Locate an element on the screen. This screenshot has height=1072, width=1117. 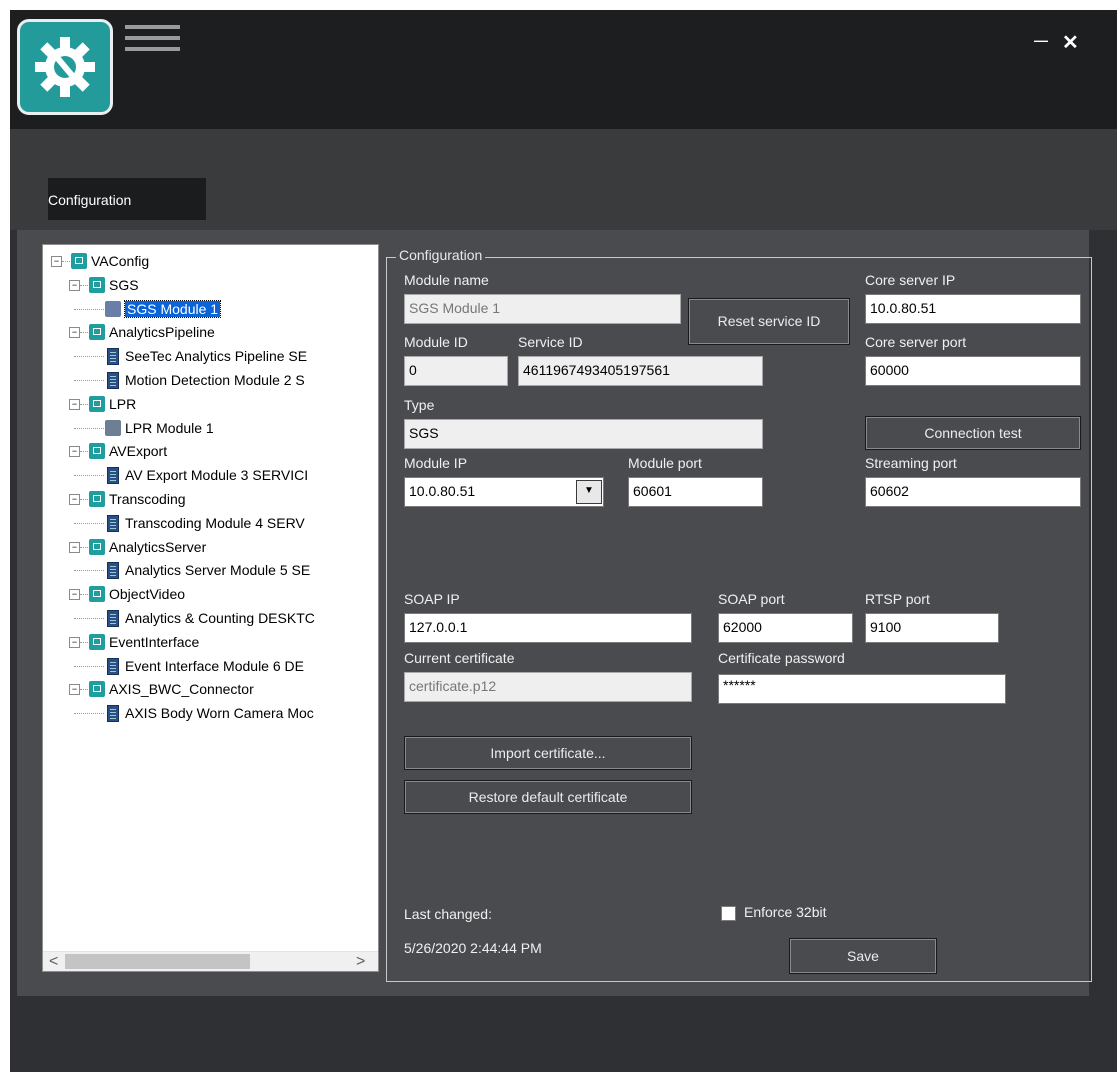
module-ip-label: Module IP is located at coordinates (436, 463).